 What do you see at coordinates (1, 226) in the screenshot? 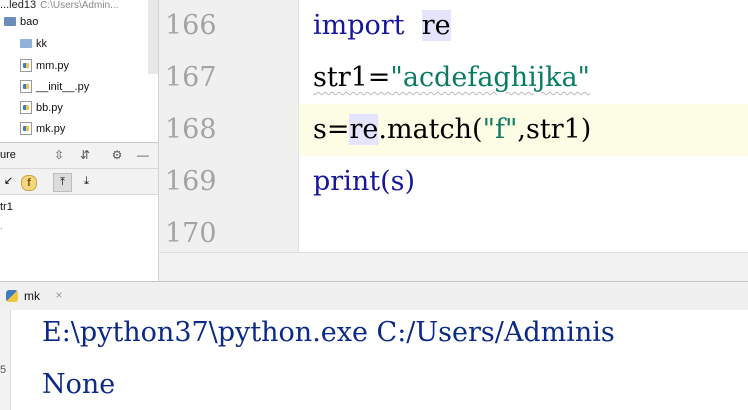
I see `structure-marker: .` at bounding box center [1, 226].